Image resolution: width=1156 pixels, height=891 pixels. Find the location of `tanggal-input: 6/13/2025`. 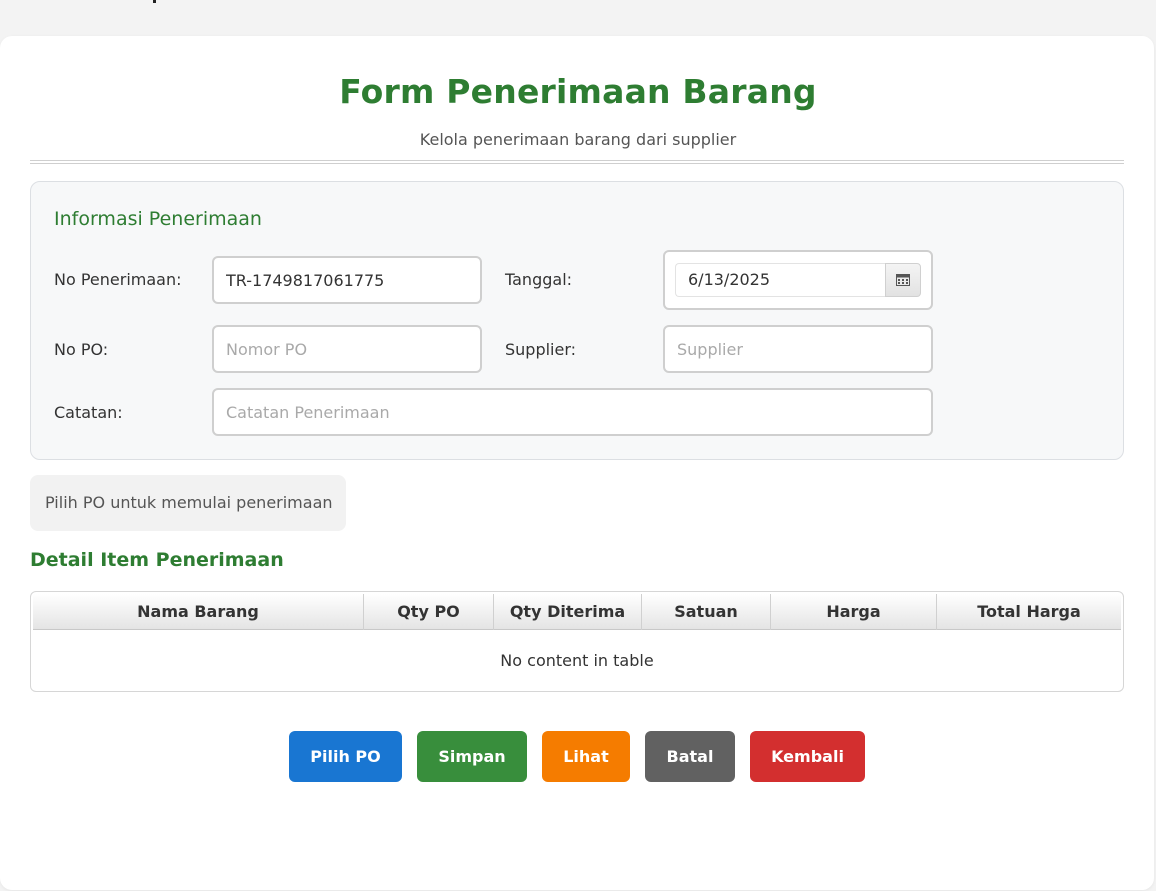

tanggal-input: 6/13/2025 is located at coordinates (780, 280).